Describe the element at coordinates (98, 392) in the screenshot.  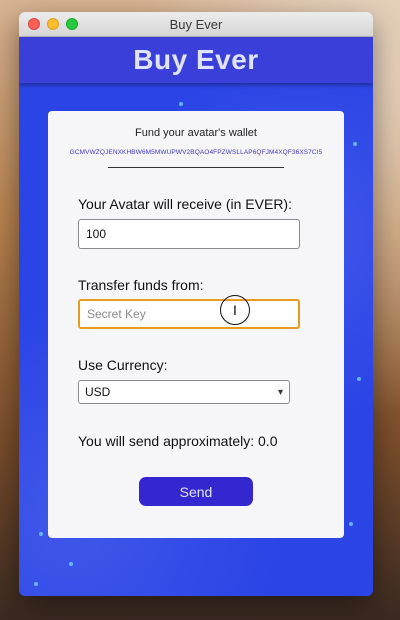
I see `currency-selected-value: USD` at that location.